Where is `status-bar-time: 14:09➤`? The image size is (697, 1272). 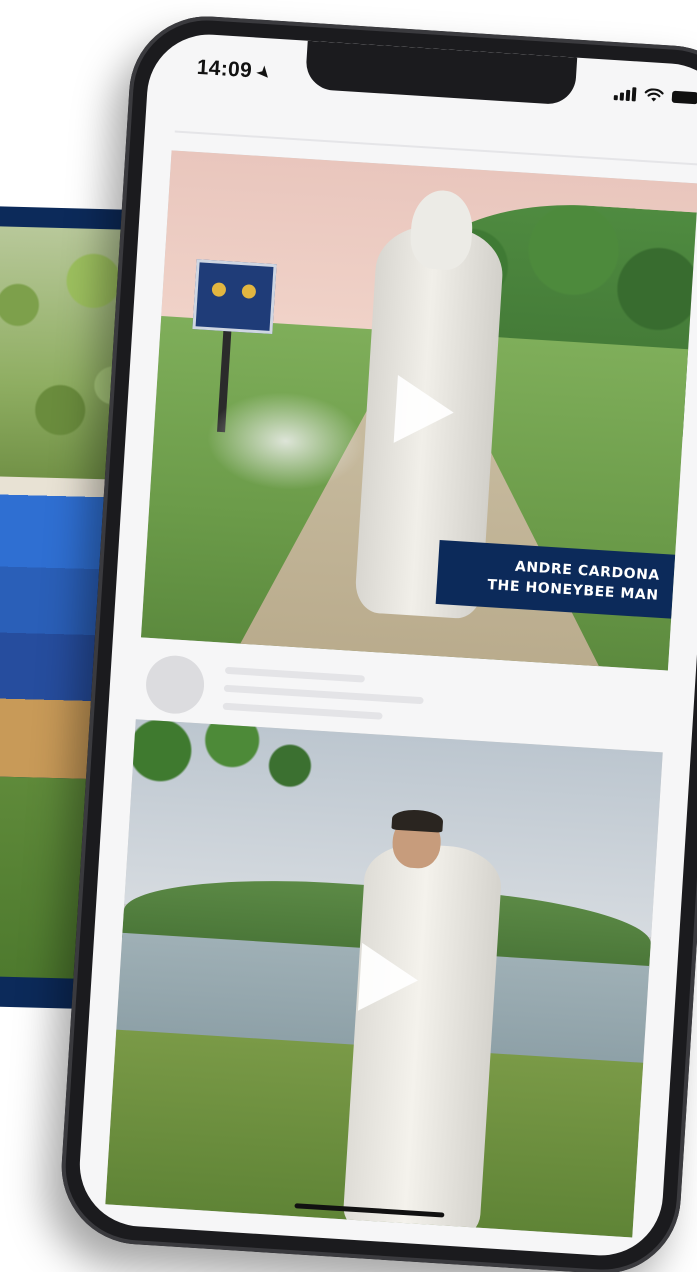 status-bar-time: 14:09➤ is located at coordinates (235, 70).